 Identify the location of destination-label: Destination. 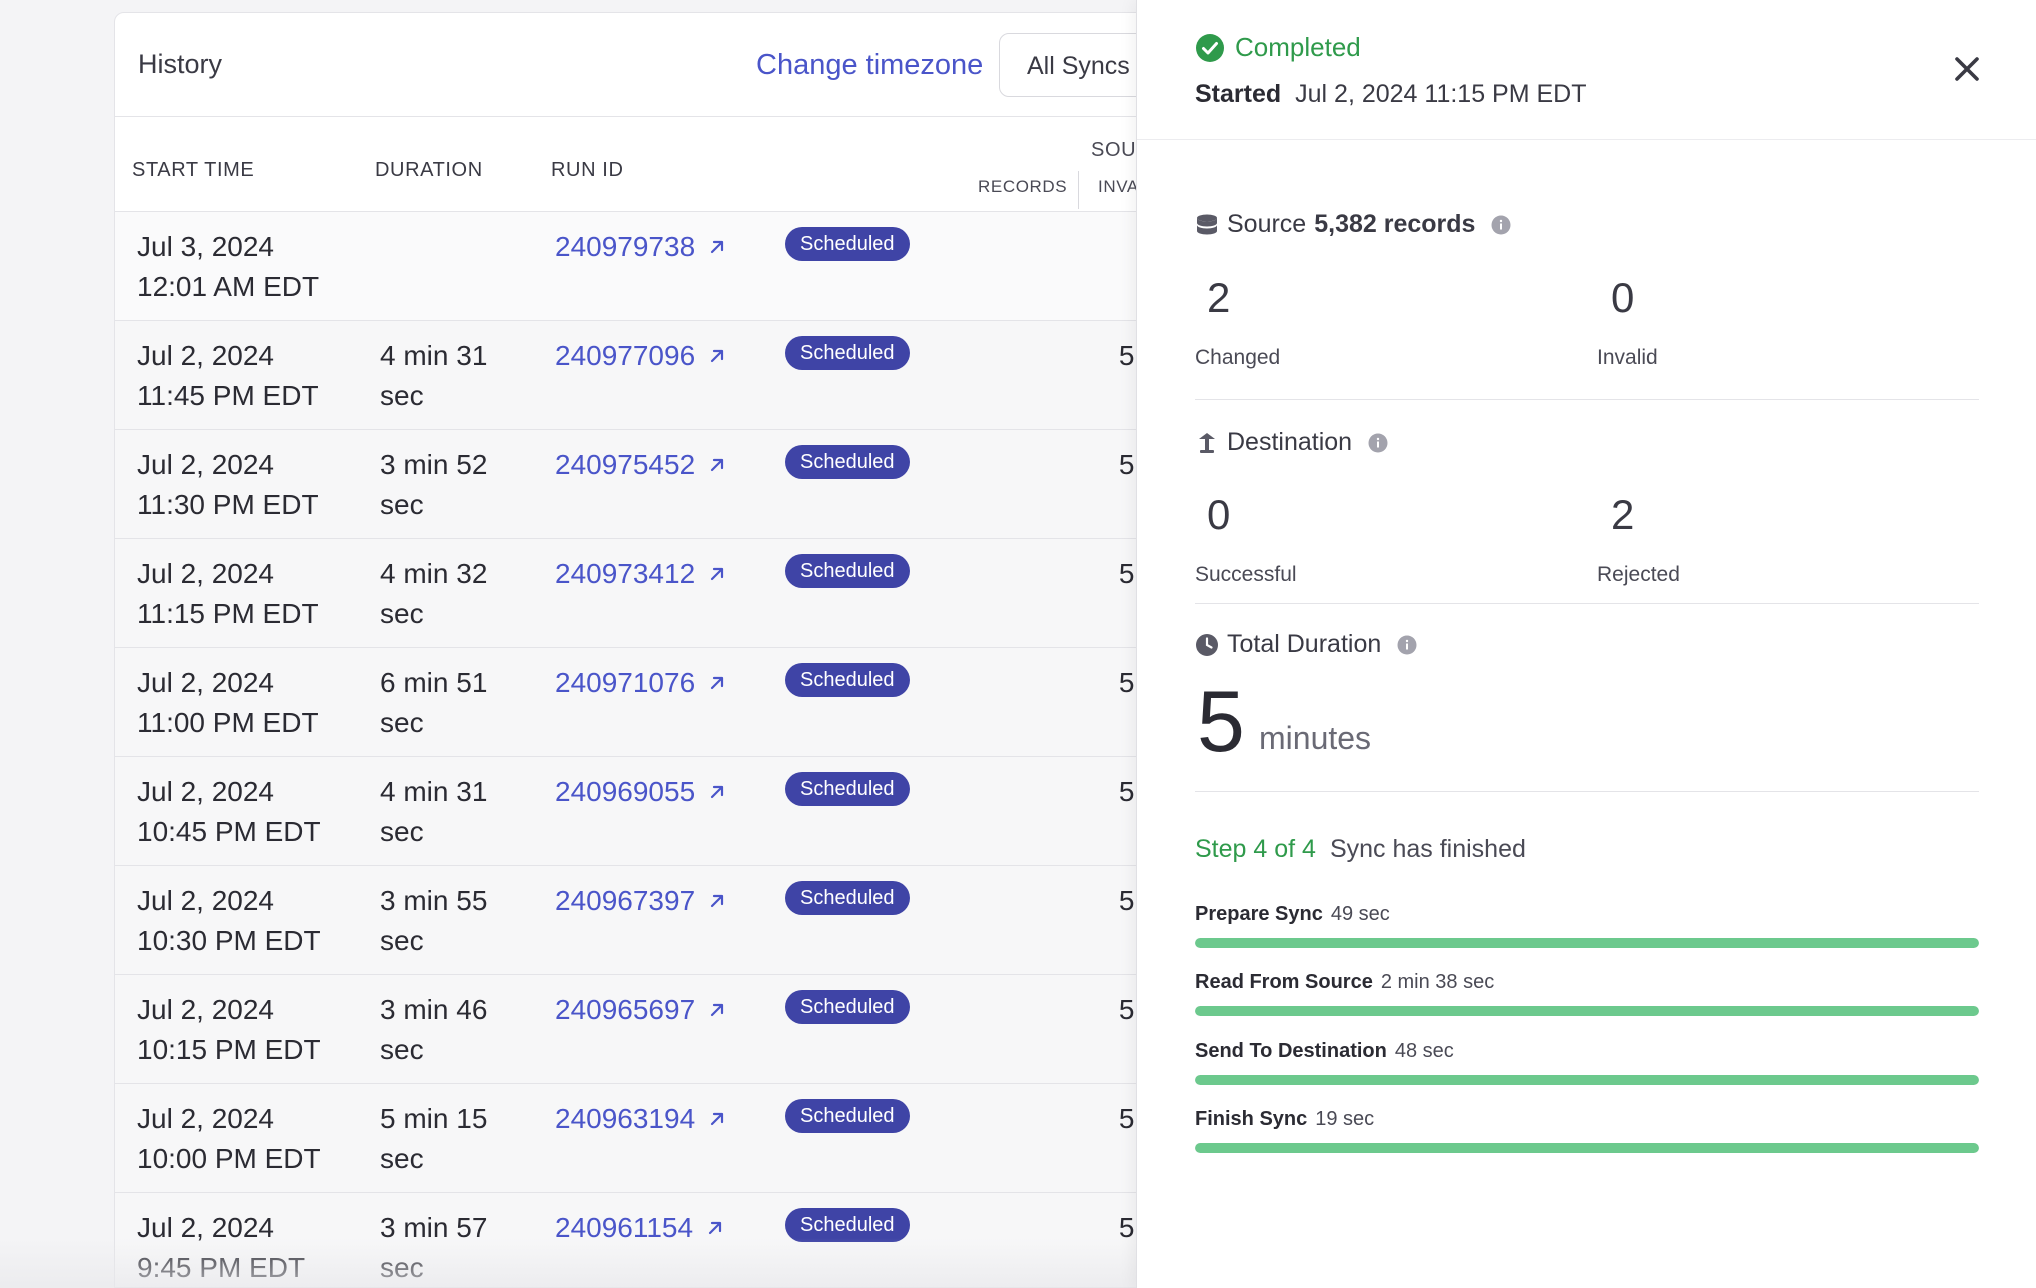
(1290, 442).